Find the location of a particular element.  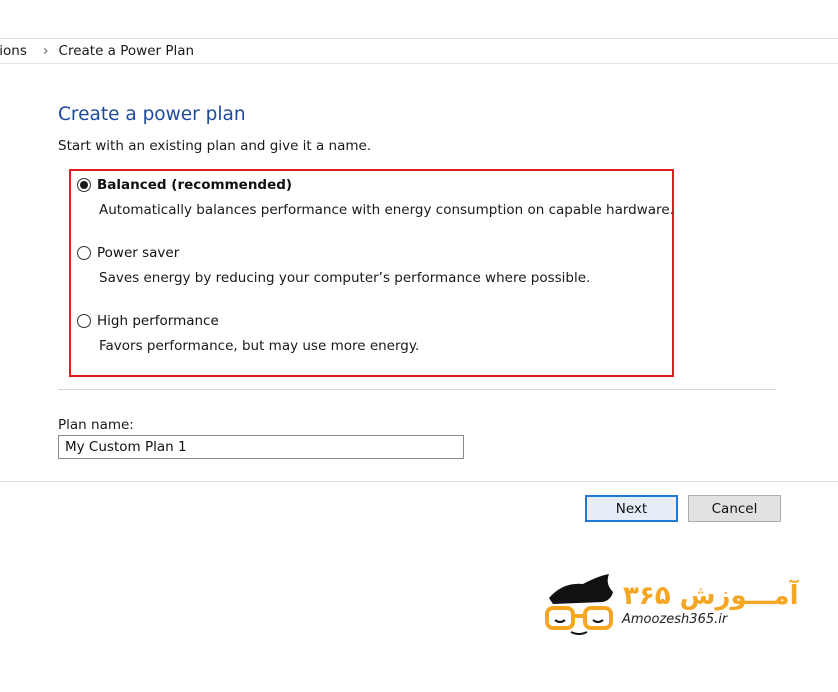

radio-high-performance is located at coordinates (84, 321).